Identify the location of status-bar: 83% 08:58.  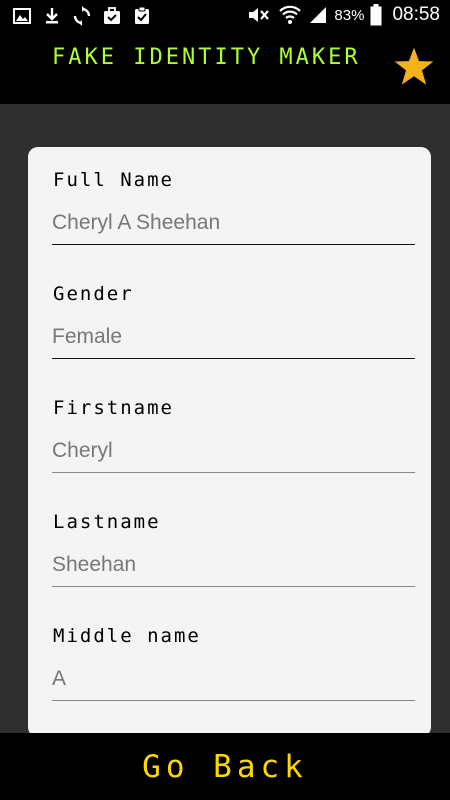
(225, 16).